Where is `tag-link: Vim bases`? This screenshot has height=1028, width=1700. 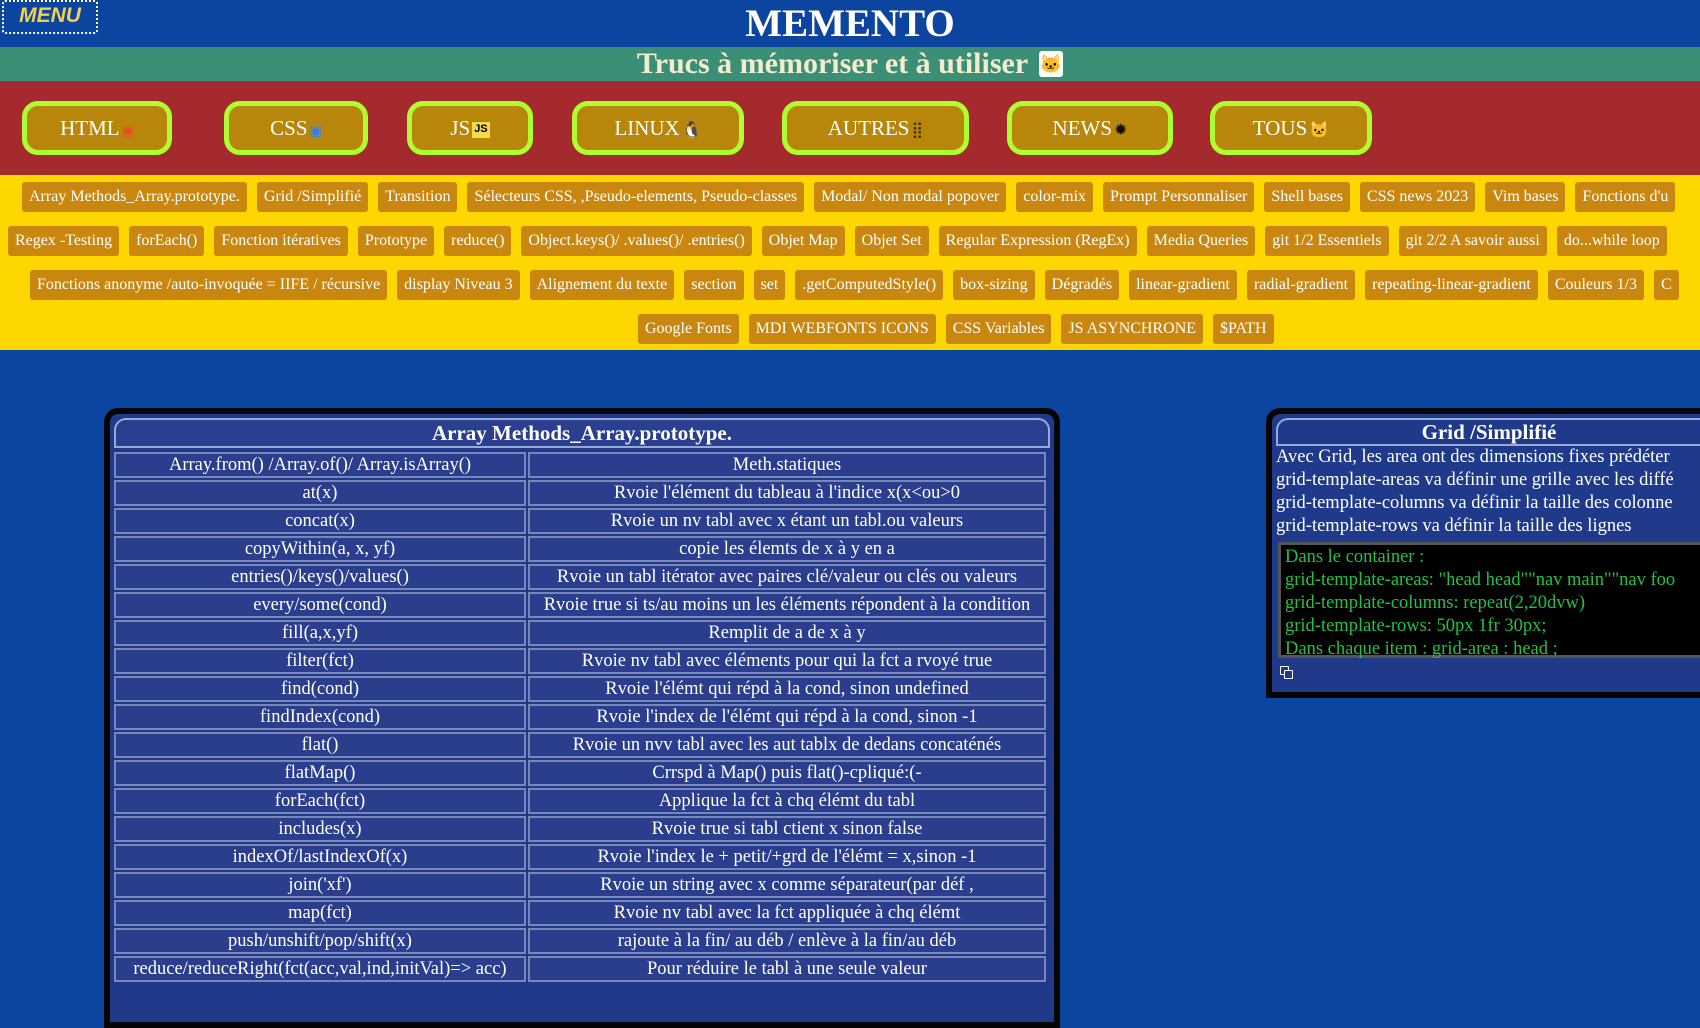
tag-link: Vim bases is located at coordinates (1525, 197).